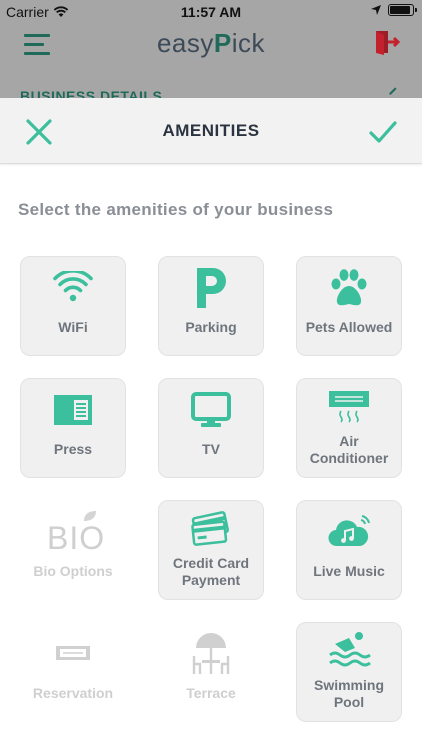  I want to click on amenity-tile-swimming-pool: Swimming Pool, so click(349, 672).